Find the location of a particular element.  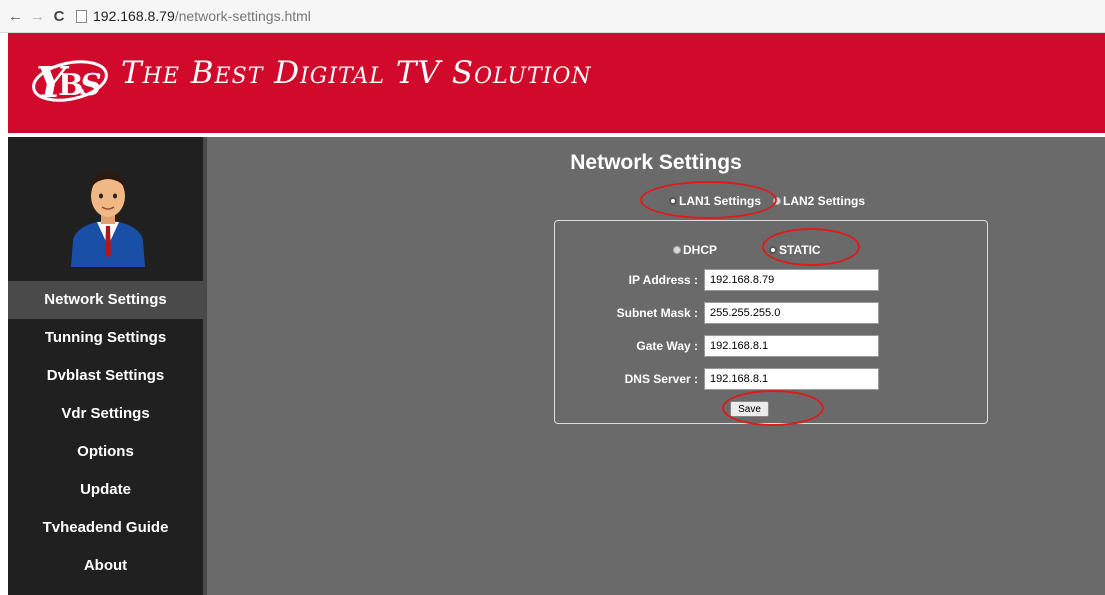

user-avatar-icon is located at coordinates (108, 219).